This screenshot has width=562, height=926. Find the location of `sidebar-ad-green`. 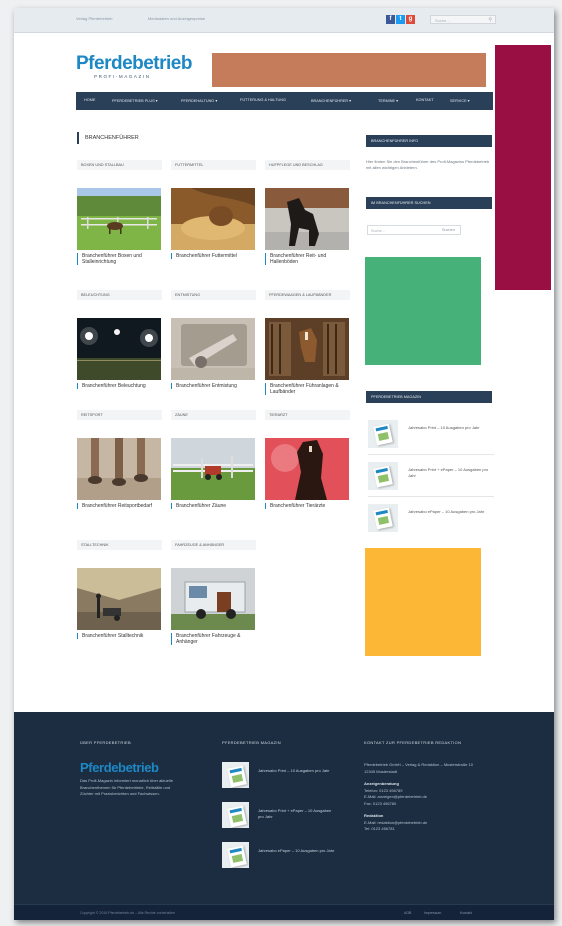

sidebar-ad-green is located at coordinates (423, 311).